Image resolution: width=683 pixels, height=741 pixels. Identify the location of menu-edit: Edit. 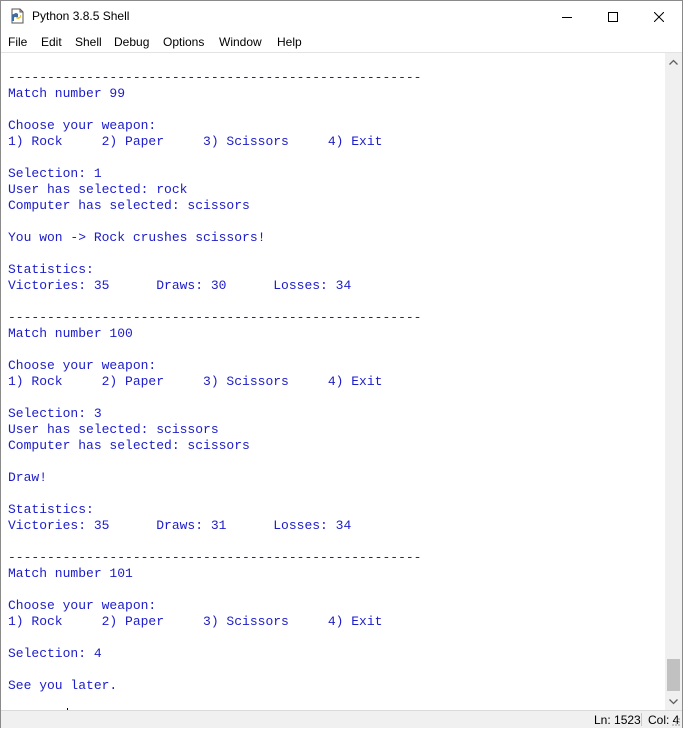
(51, 42).